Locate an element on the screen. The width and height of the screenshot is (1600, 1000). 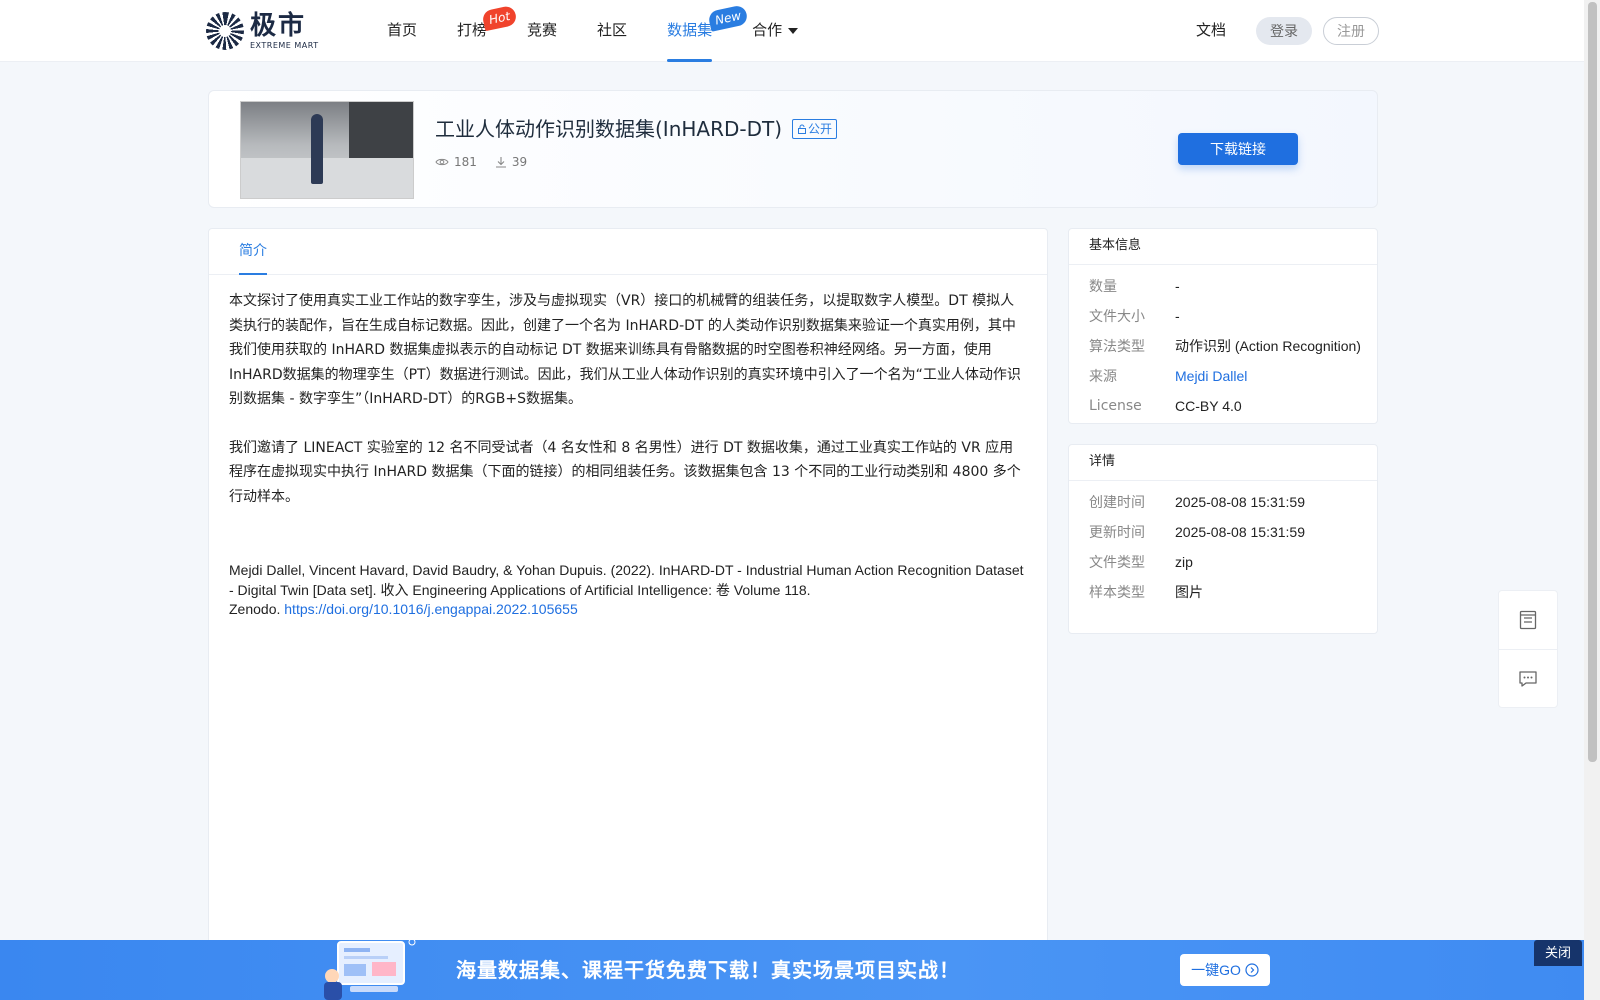
nav-item-community: 社区 is located at coordinates (612, 31).